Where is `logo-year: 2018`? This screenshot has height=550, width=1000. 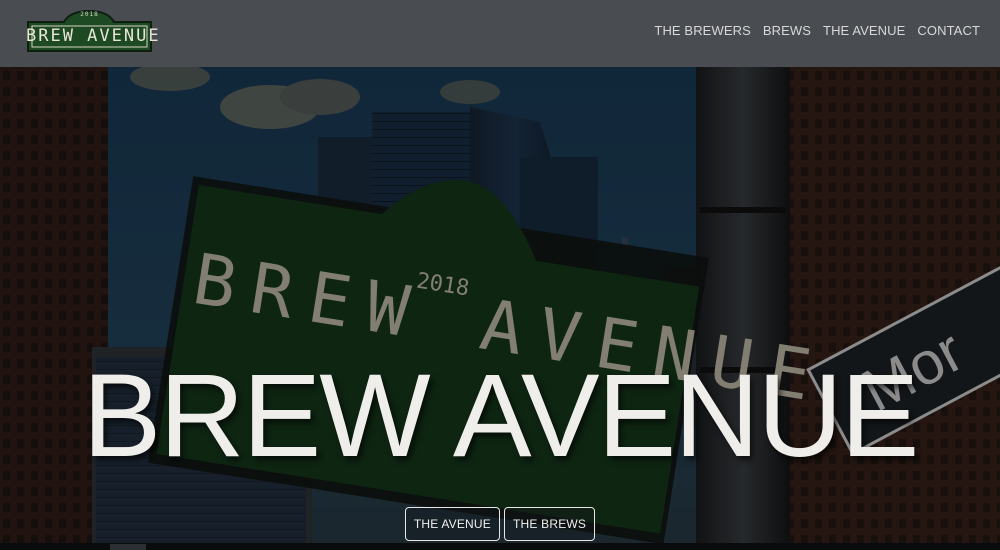 logo-year: 2018 is located at coordinates (89, 14).